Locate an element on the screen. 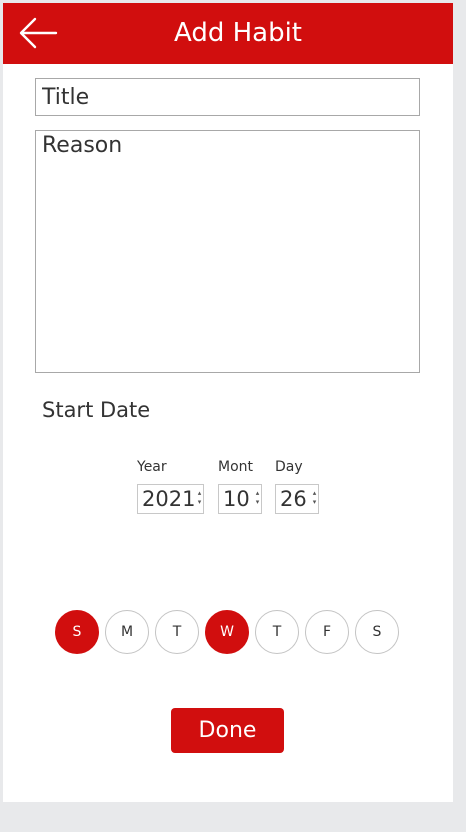  year-value: 2021 is located at coordinates (169, 499).